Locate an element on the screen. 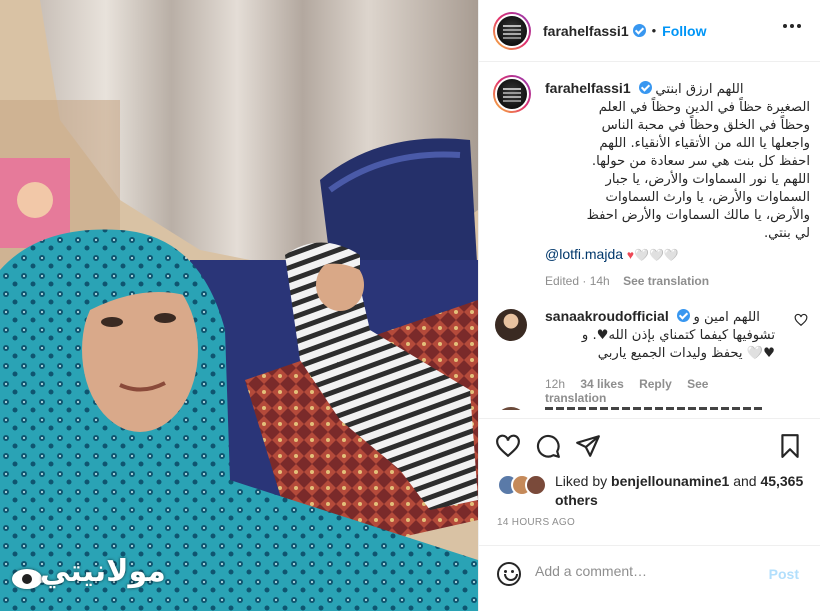 Image resolution: width=820 pixels, height=611 pixels. comment-time: 12h is located at coordinates (555, 384).